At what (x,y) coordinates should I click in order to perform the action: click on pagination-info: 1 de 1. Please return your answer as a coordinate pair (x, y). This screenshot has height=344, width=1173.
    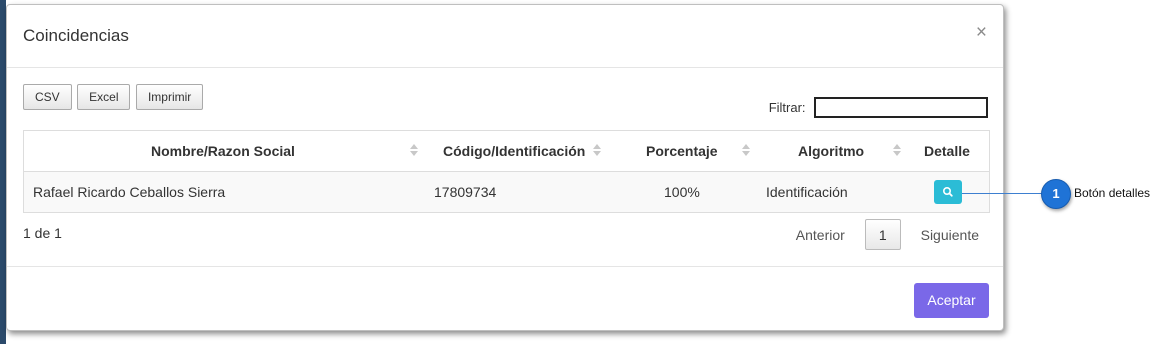
    Looking at the image, I should click on (42, 233).